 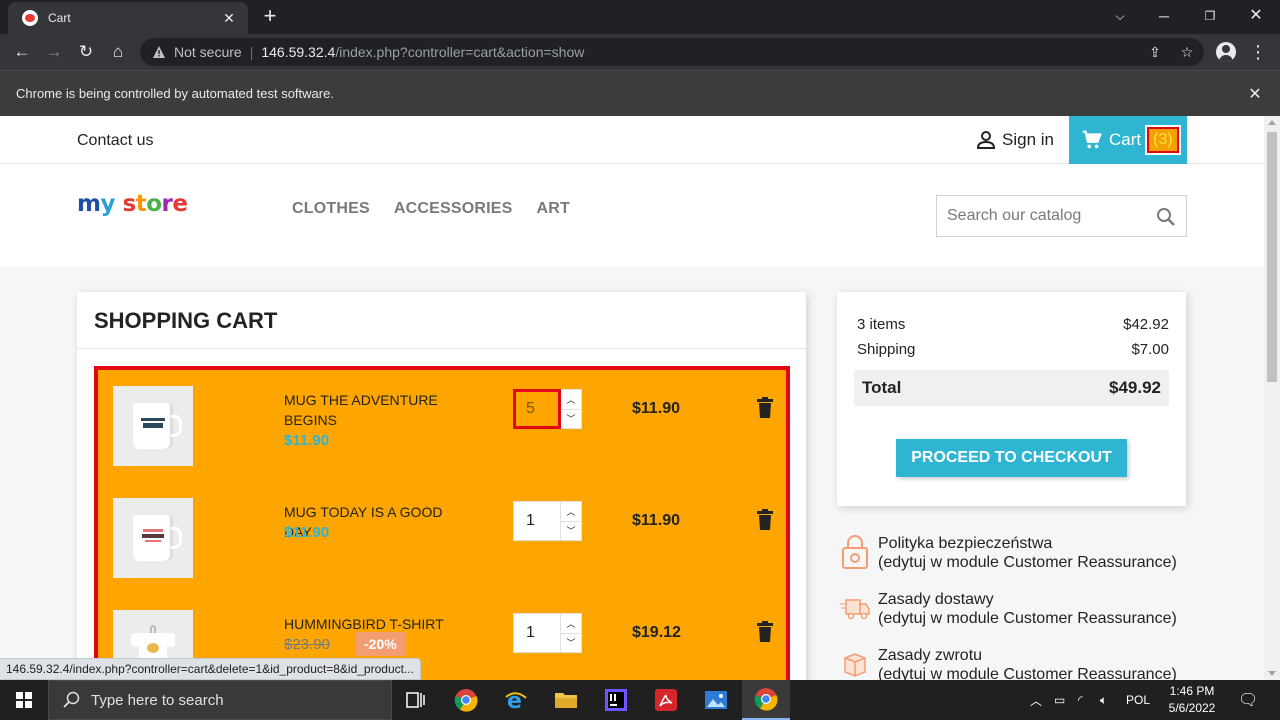 I want to click on infobar-close-icon: ✕, so click(x=1255, y=94).